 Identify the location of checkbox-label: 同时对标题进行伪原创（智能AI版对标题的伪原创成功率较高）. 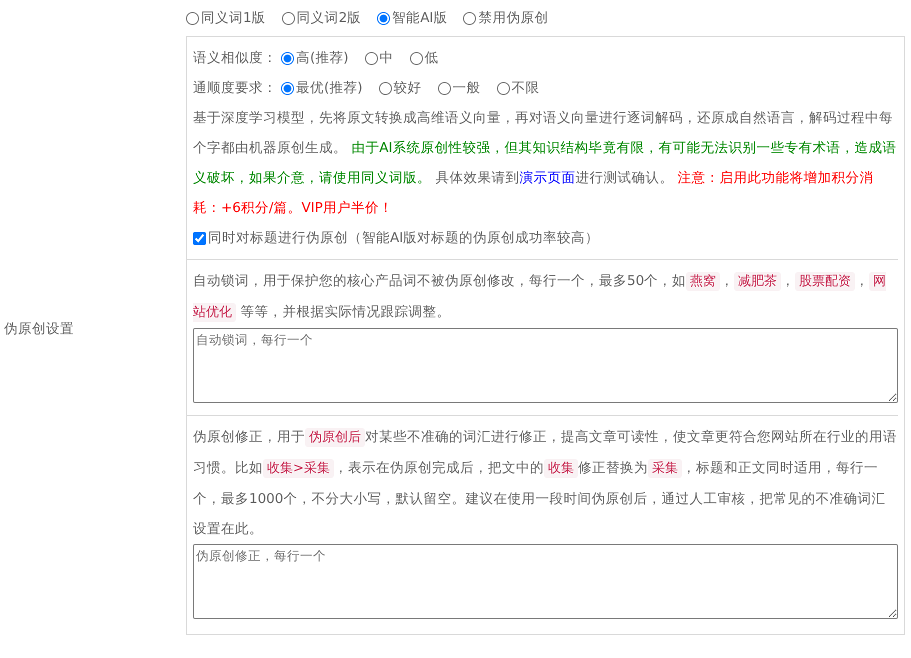
(404, 238).